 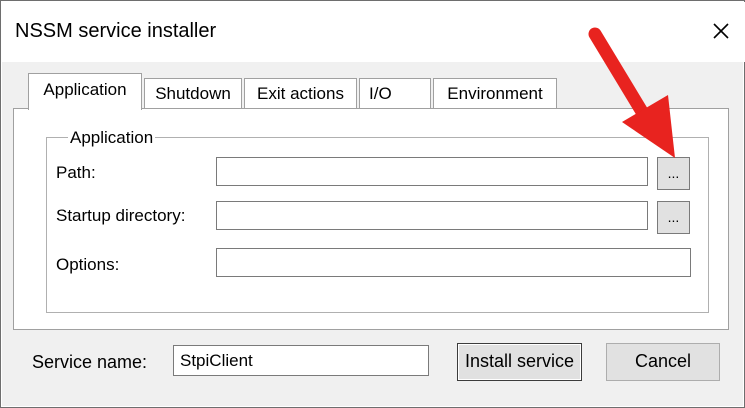 I want to click on options-input, so click(x=453, y=262).